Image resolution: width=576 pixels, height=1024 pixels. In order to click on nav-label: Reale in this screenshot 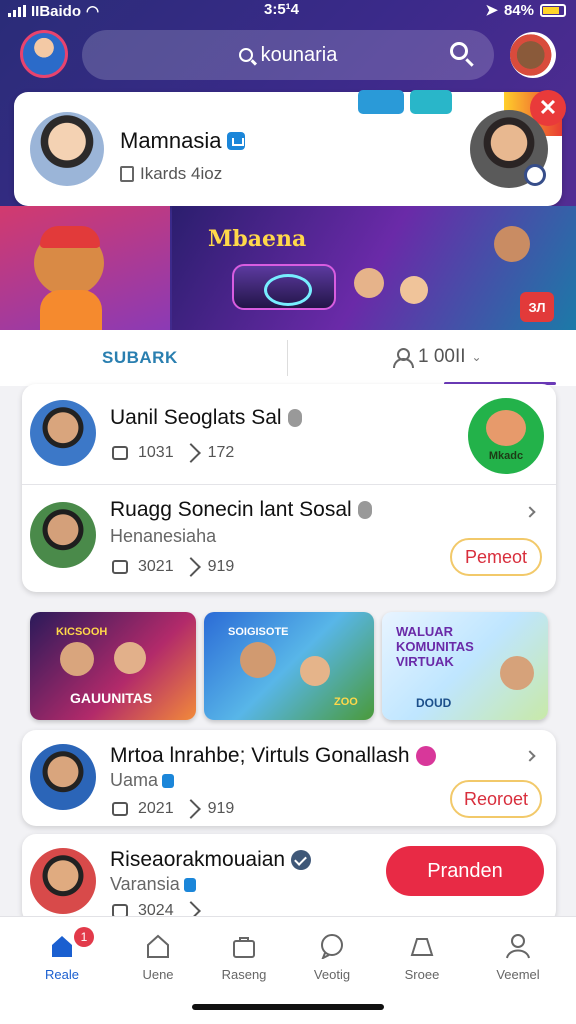, I will do `click(62, 974)`.